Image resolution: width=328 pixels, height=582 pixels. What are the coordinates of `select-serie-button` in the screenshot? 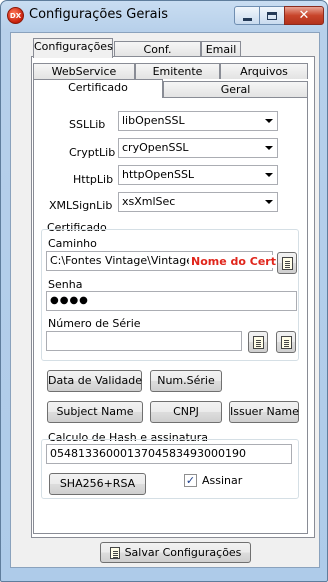 It's located at (258, 342).